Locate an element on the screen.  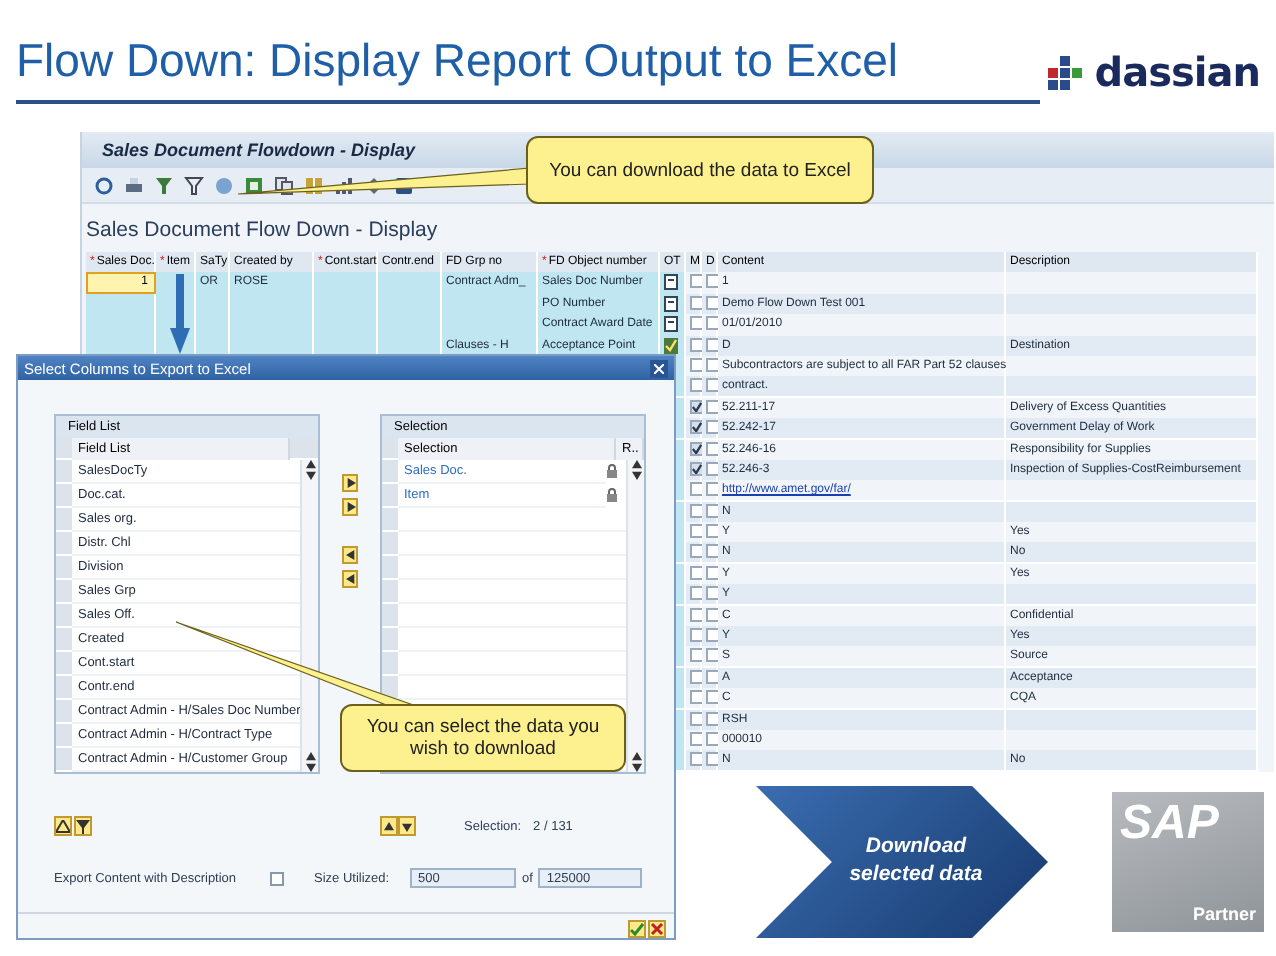
slide-title: Flow Down: Display Report Output to Excel is located at coordinates (458, 59).